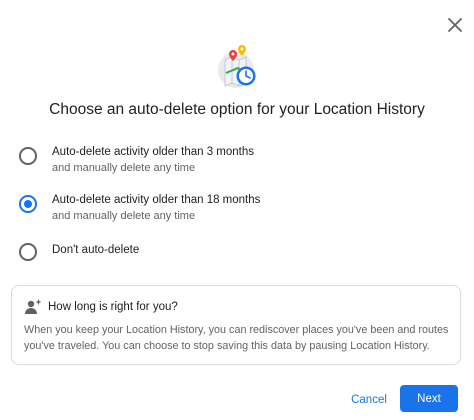 This screenshot has width=474, height=420. What do you see at coordinates (226, 258) in the screenshot?
I see `option-dont-auto-delete: Don't auto-delete` at bounding box center [226, 258].